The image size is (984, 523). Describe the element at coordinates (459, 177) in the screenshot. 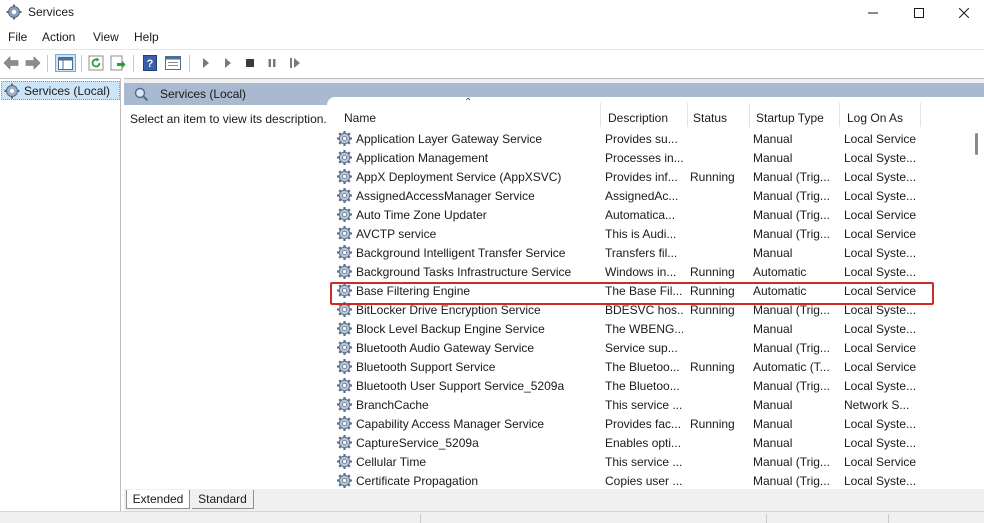

I see `service-name: AppX Deployment Service (AppXSVC)` at that location.